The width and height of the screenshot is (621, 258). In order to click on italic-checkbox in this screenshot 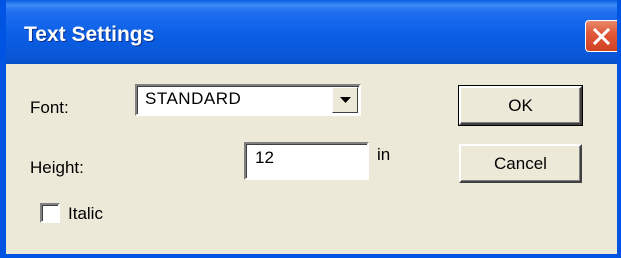, I will do `click(50, 213)`.